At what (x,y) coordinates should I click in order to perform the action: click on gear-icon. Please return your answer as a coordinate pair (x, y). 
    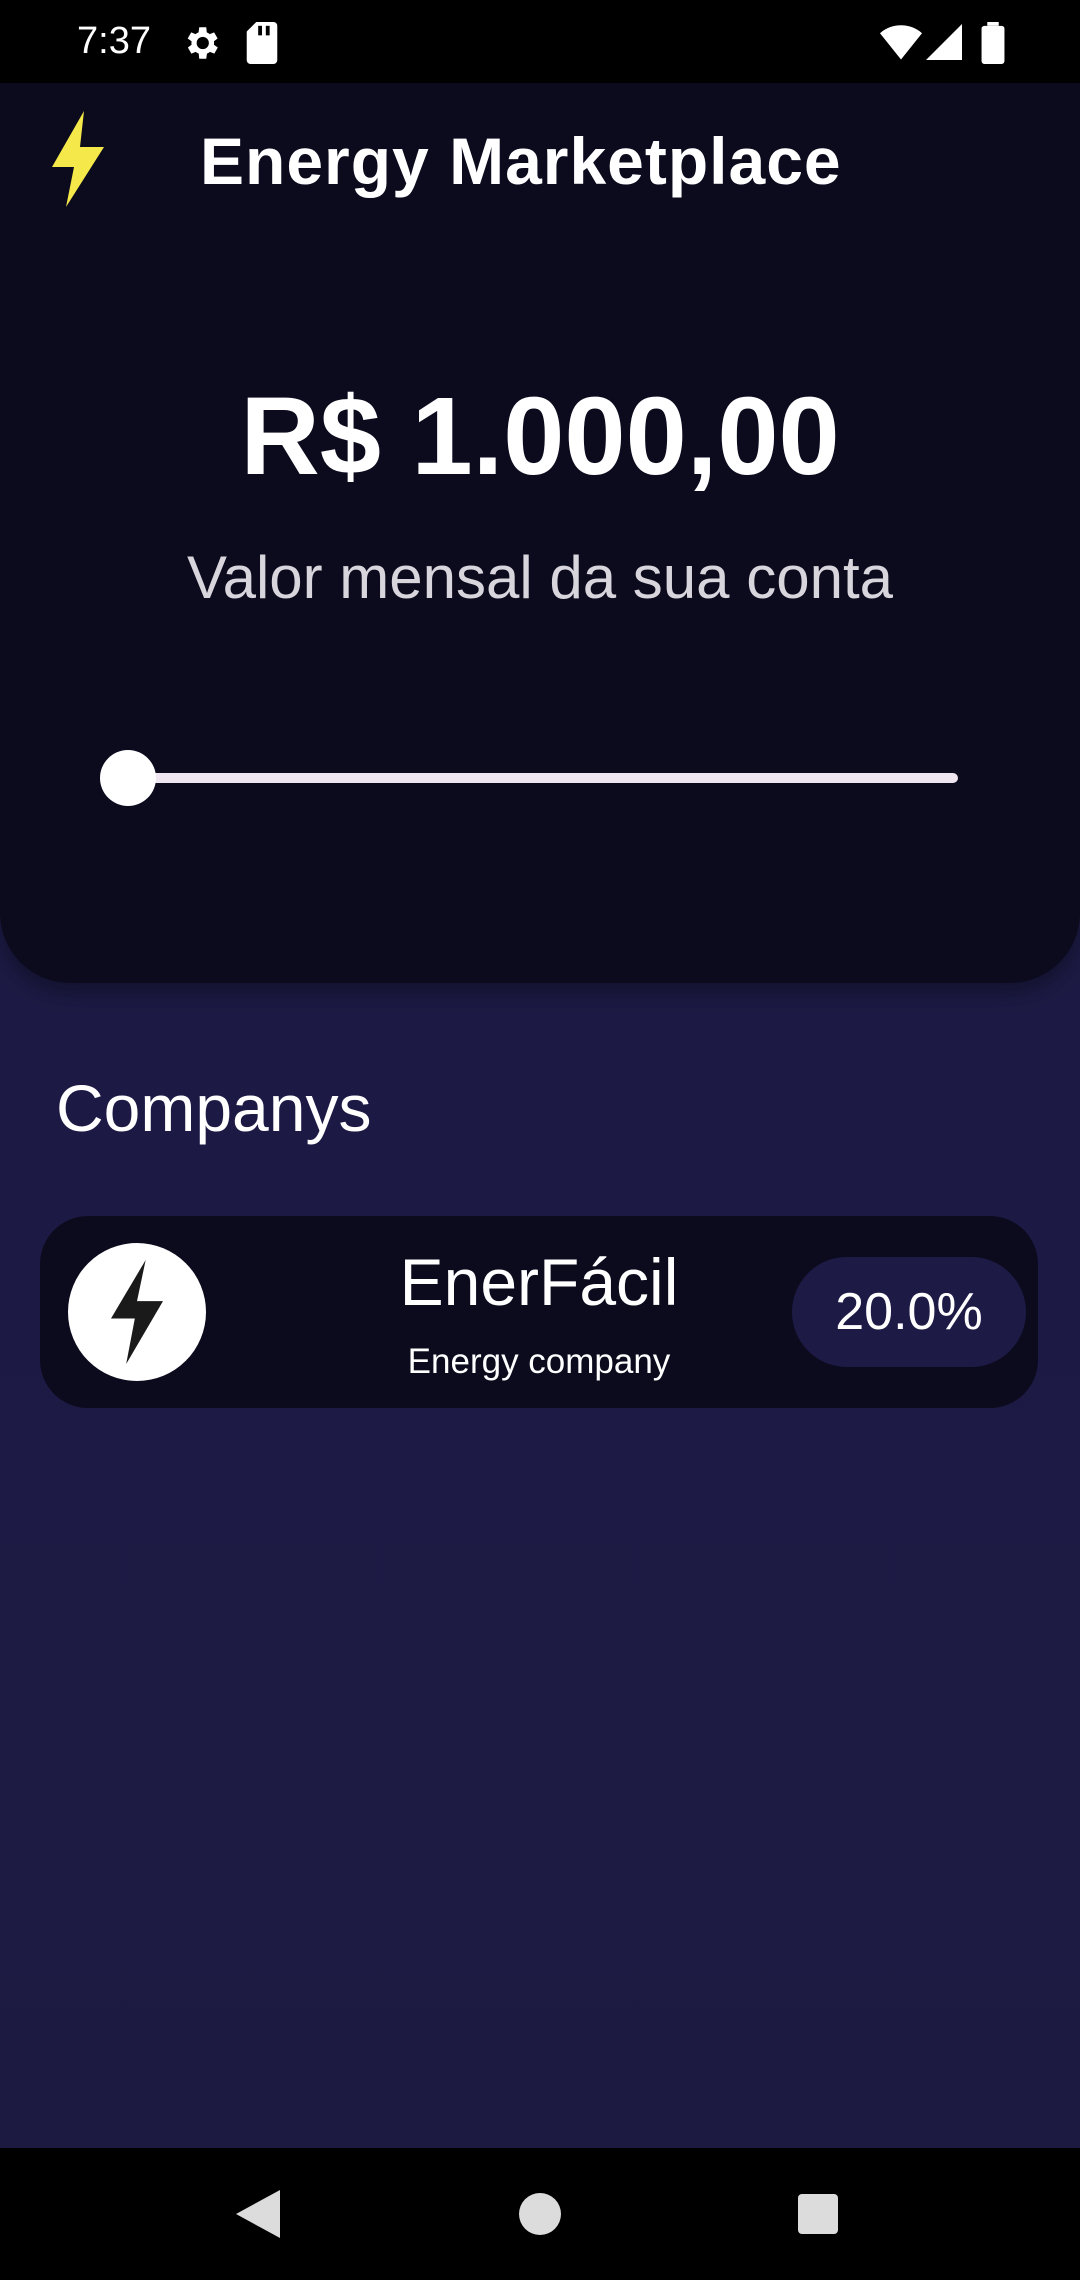
    Looking at the image, I should click on (202, 43).